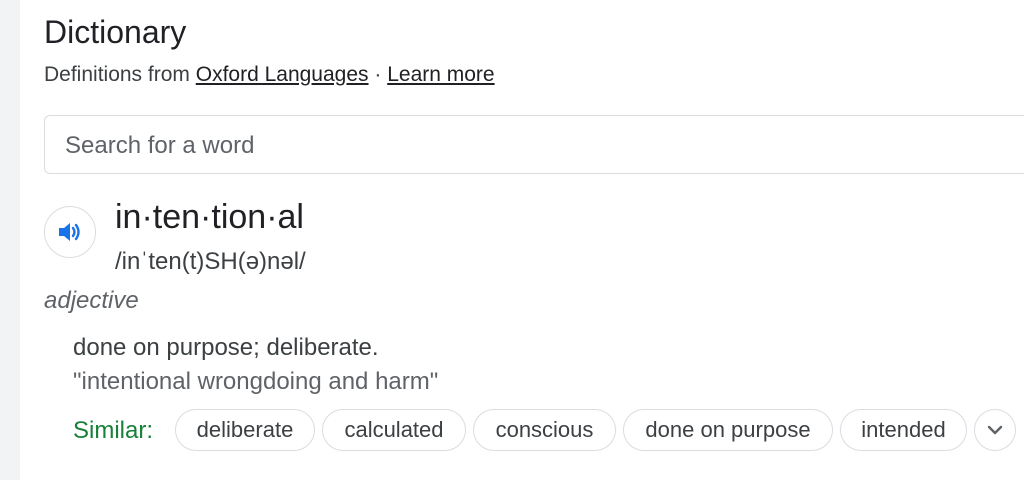  Describe the element at coordinates (394, 430) in the screenshot. I see `similar-chip-calculated: calculated` at that location.